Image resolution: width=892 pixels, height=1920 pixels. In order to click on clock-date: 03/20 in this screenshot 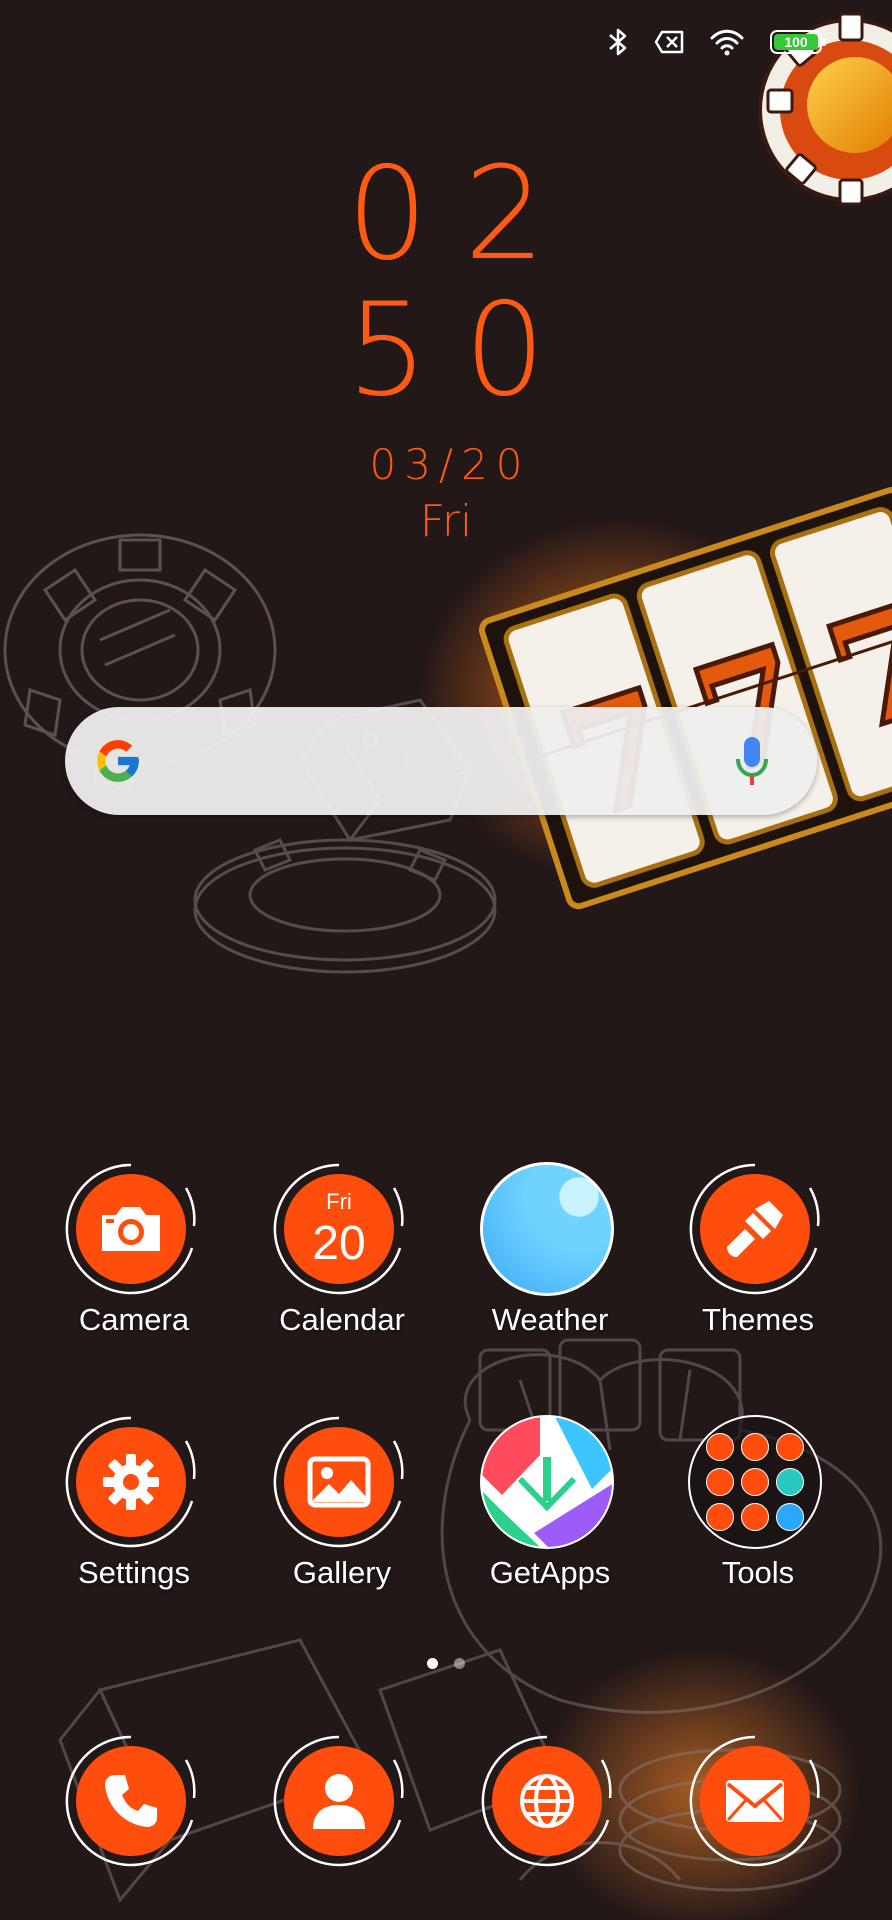, I will do `click(446, 465)`.